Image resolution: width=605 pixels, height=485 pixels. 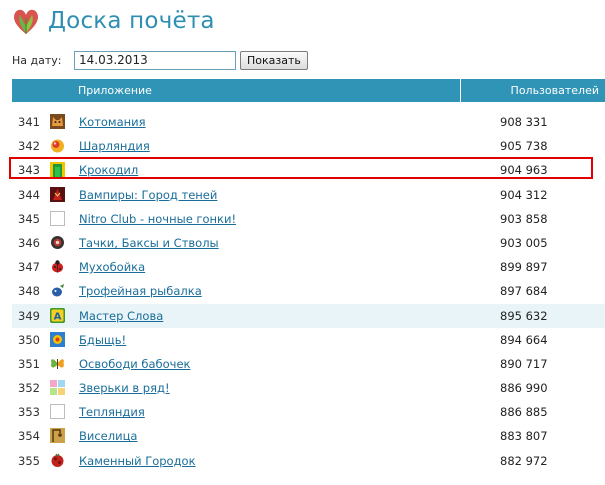 What do you see at coordinates (29, 170) in the screenshot?
I see `rank-cell: 343` at bounding box center [29, 170].